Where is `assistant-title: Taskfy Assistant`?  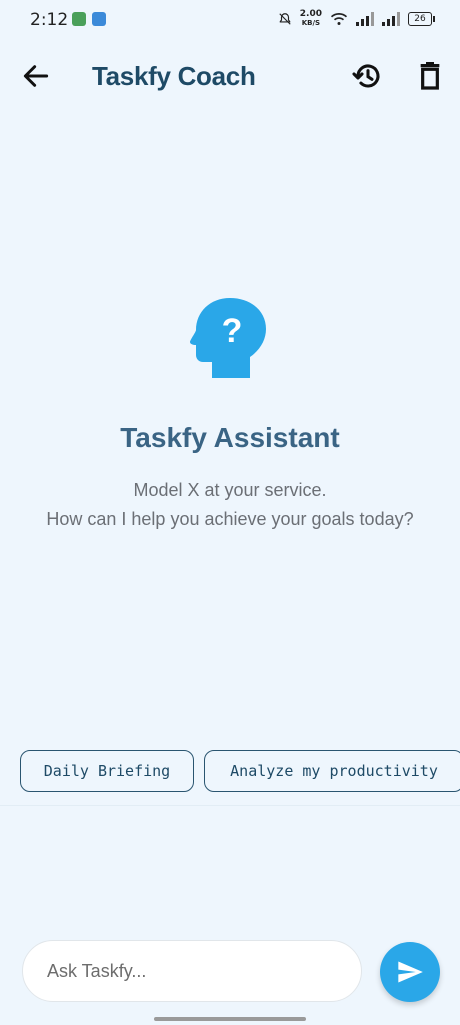
assistant-title: Taskfy Assistant is located at coordinates (230, 437).